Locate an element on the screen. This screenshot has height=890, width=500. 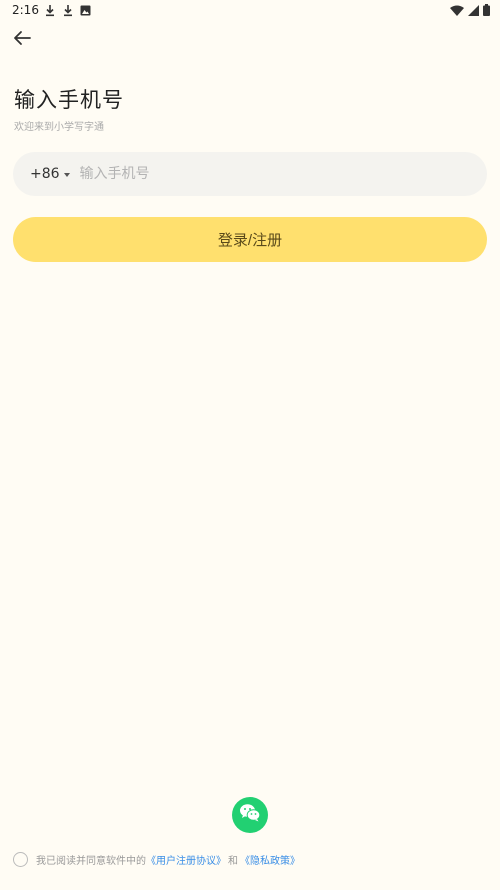
agreement-prefix: 我已阅读并同意软件中的 is located at coordinates (91, 861).